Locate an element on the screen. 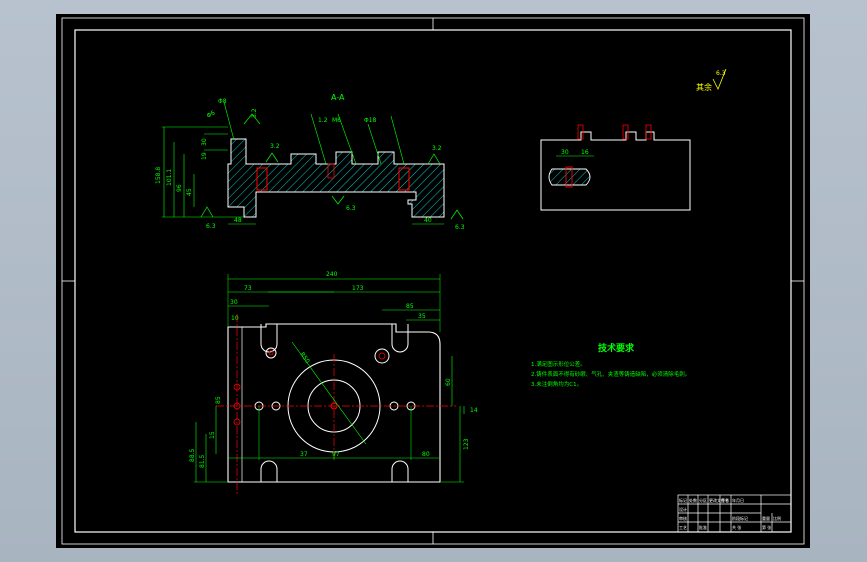  dim-top-phi-b: Φ6 is located at coordinates (211, 114).